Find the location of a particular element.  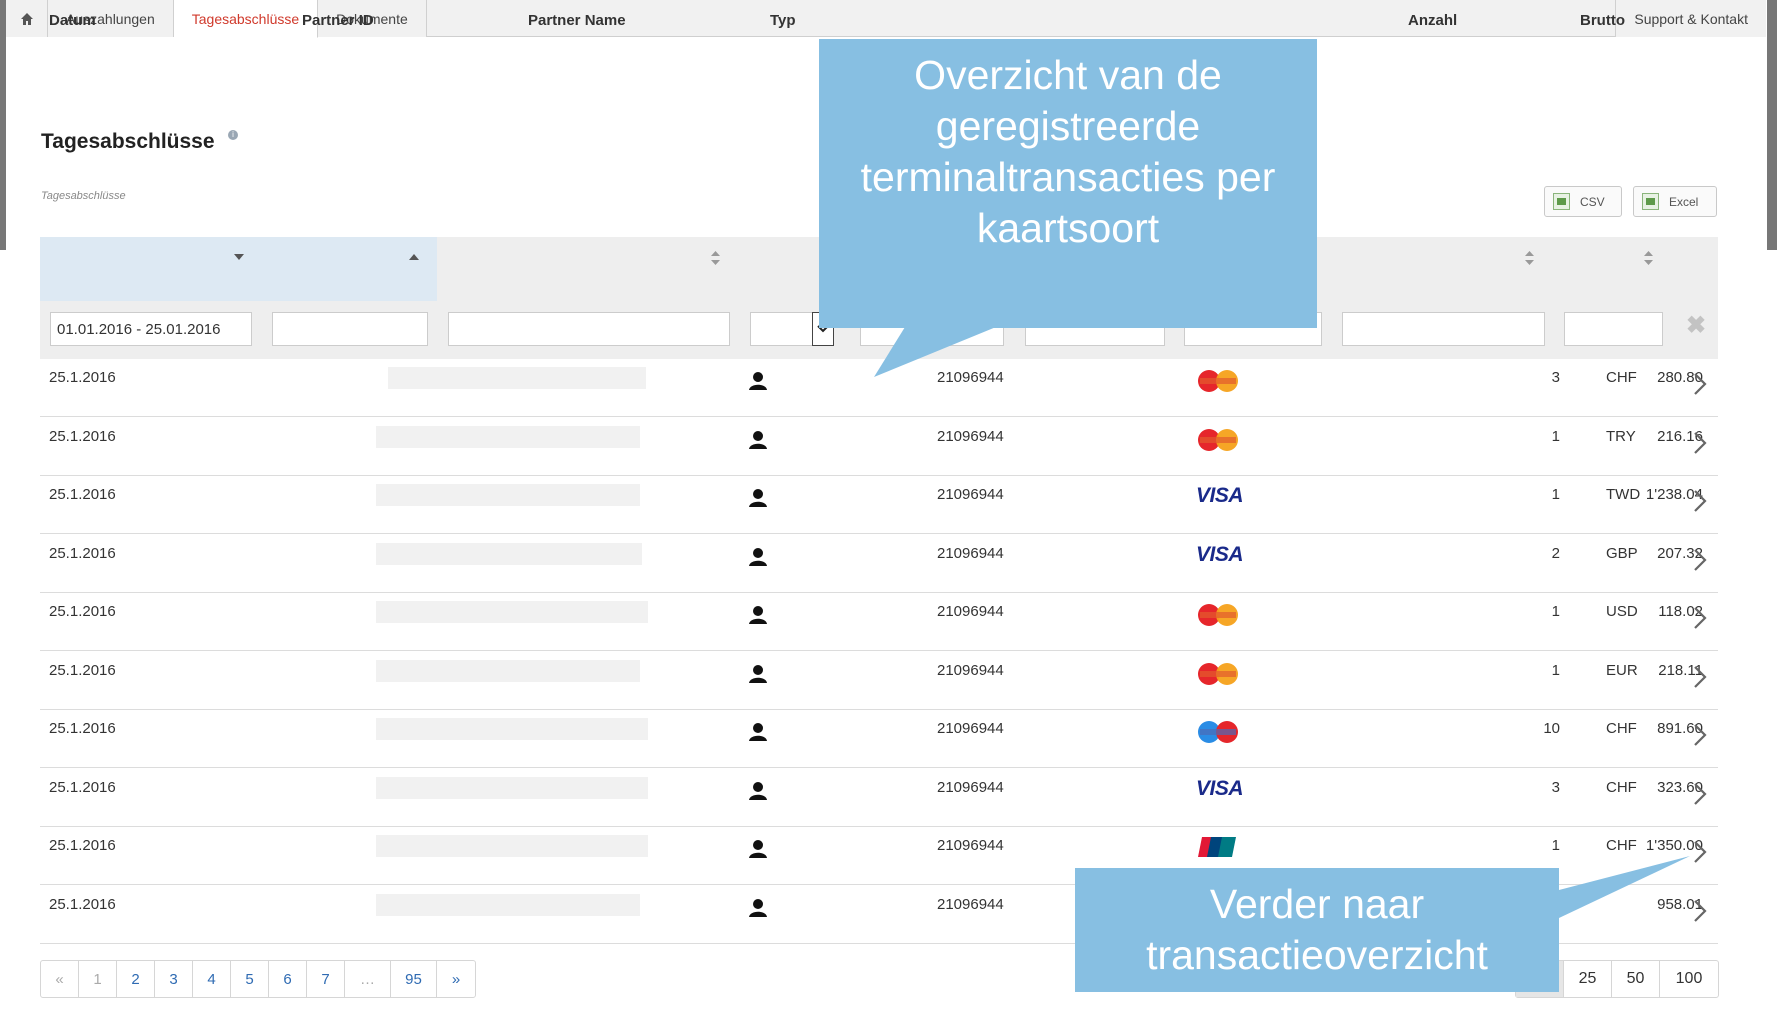

table-row: 25.1.2016 21096944 10 CHF 891.60 is located at coordinates (879, 739).